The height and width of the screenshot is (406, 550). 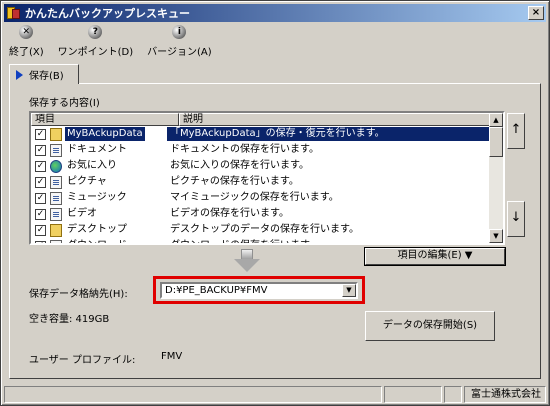 What do you see at coordinates (413, 394) in the screenshot?
I see `status-pane-a` at bounding box center [413, 394].